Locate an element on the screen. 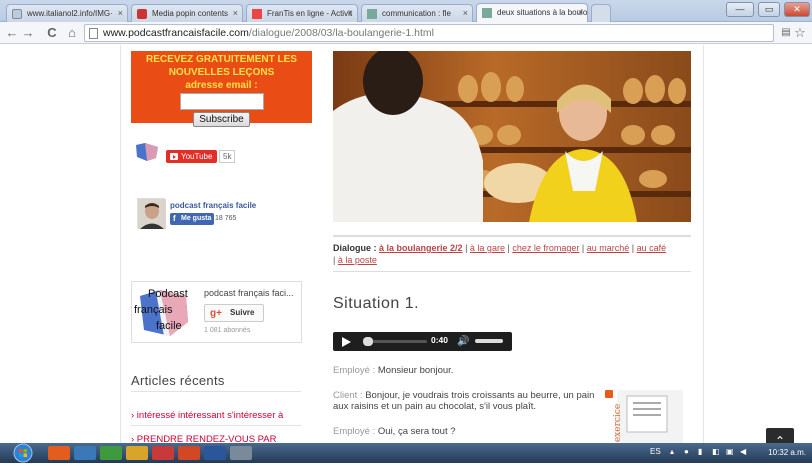  chrome-icon is located at coordinates (59, 453).